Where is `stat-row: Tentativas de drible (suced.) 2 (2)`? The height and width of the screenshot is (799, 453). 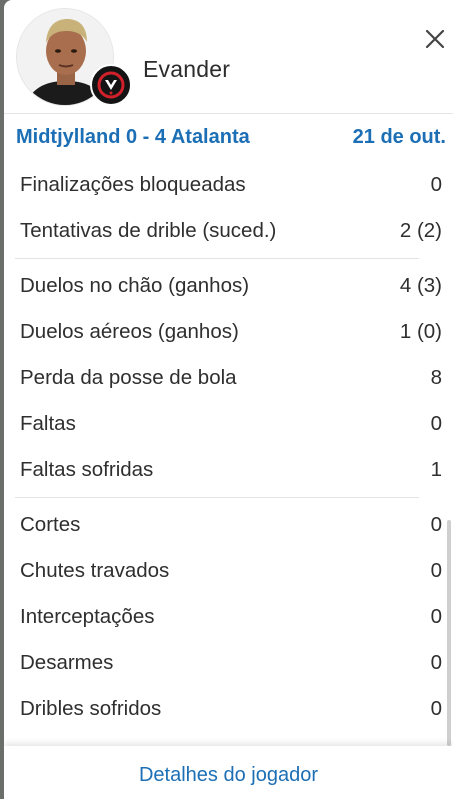 stat-row: Tentativas de drible (suced.) 2 (2) is located at coordinates (228, 231).